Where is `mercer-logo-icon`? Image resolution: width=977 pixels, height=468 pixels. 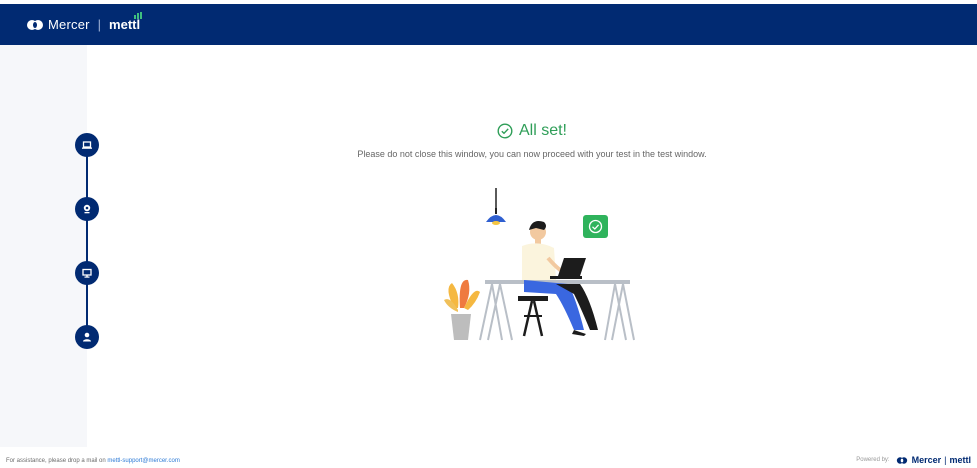 mercer-logo-icon is located at coordinates (35, 24).